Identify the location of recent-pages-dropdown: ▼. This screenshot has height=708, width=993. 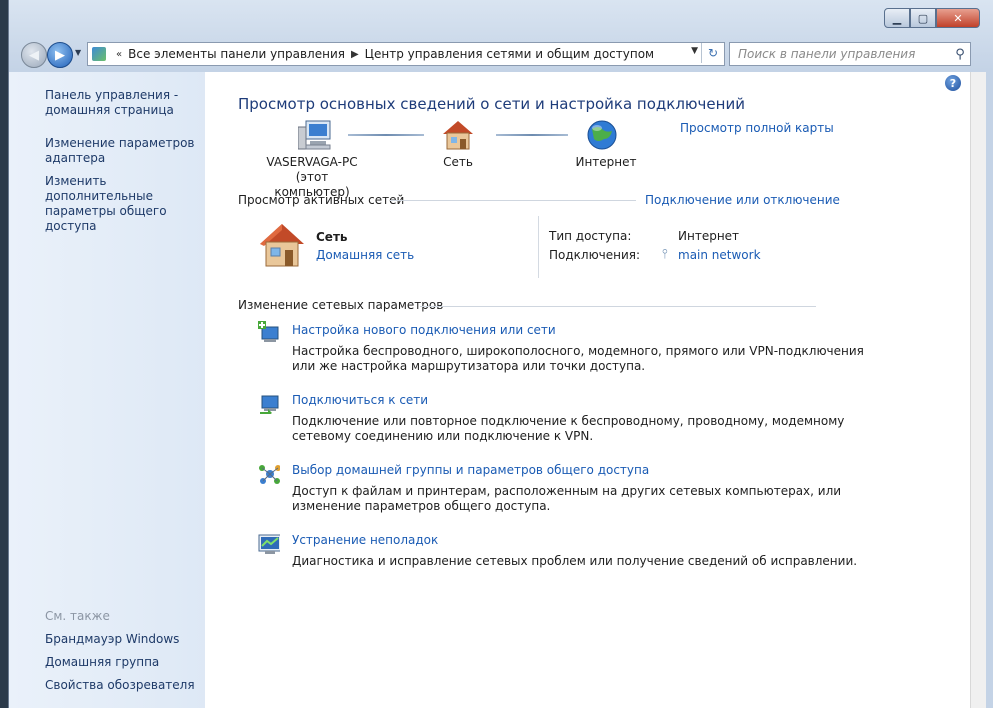
(78, 52).